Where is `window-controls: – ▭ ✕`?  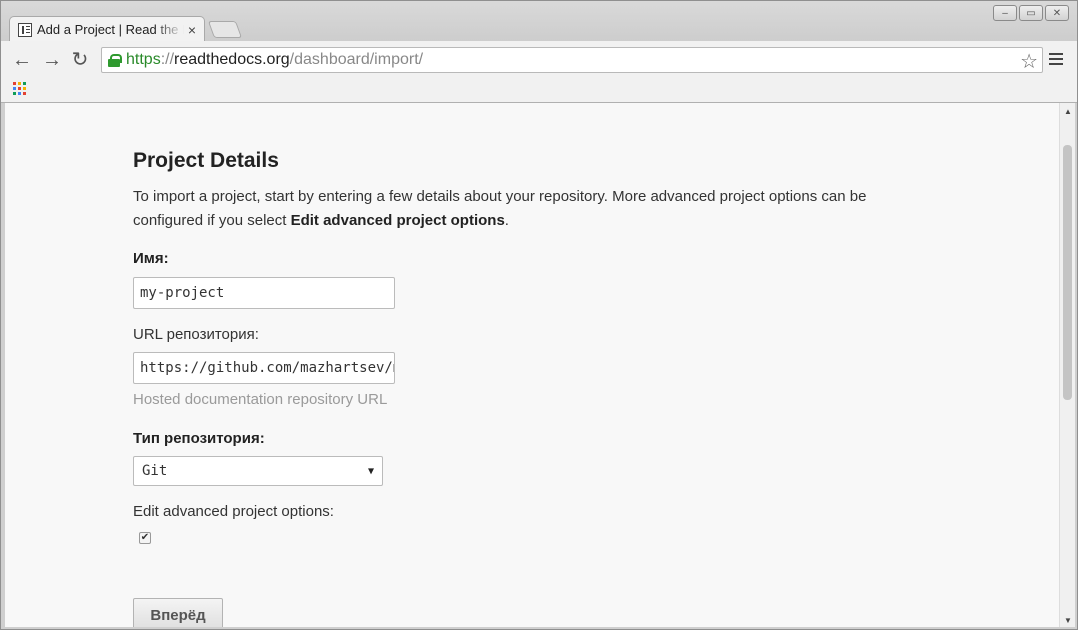
window-controls: – ▭ ✕ is located at coordinates (1031, 13).